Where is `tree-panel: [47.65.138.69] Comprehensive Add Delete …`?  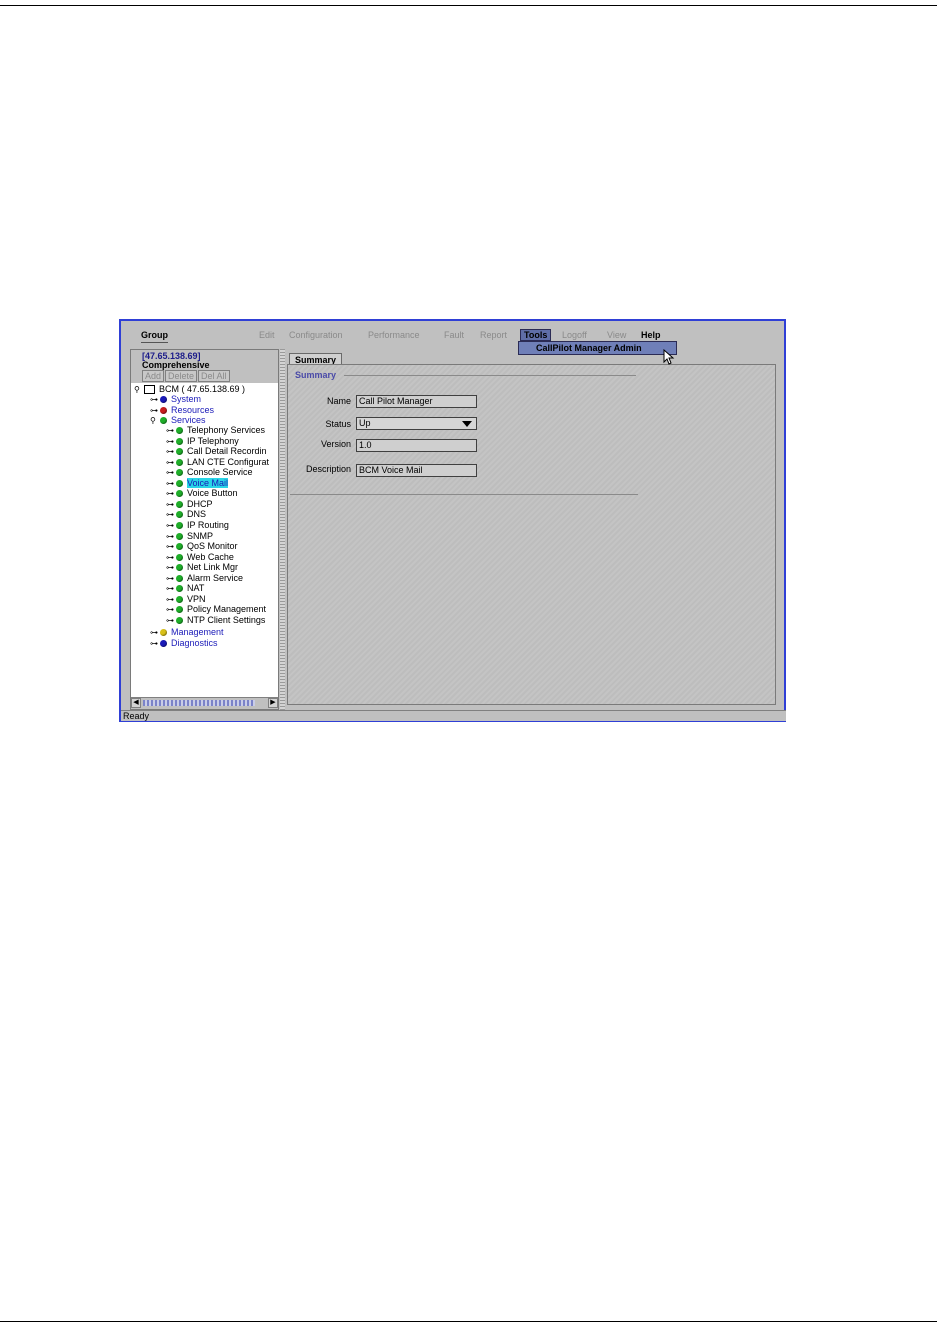
tree-panel: [47.65.138.69] Comprehensive Add Delete … is located at coordinates (204, 529).